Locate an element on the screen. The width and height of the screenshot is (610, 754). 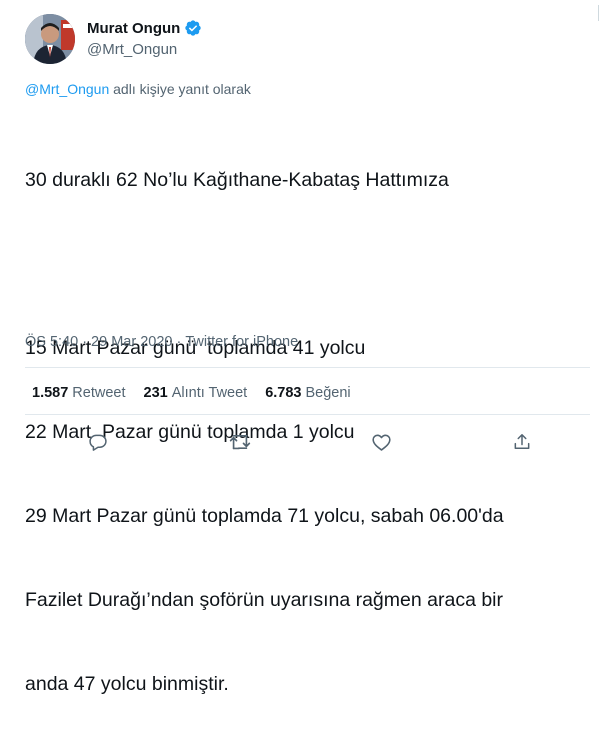
reply-context: @Mrt_Ongun adlı kişiye yanıt olarak is located at coordinates (138, 89).